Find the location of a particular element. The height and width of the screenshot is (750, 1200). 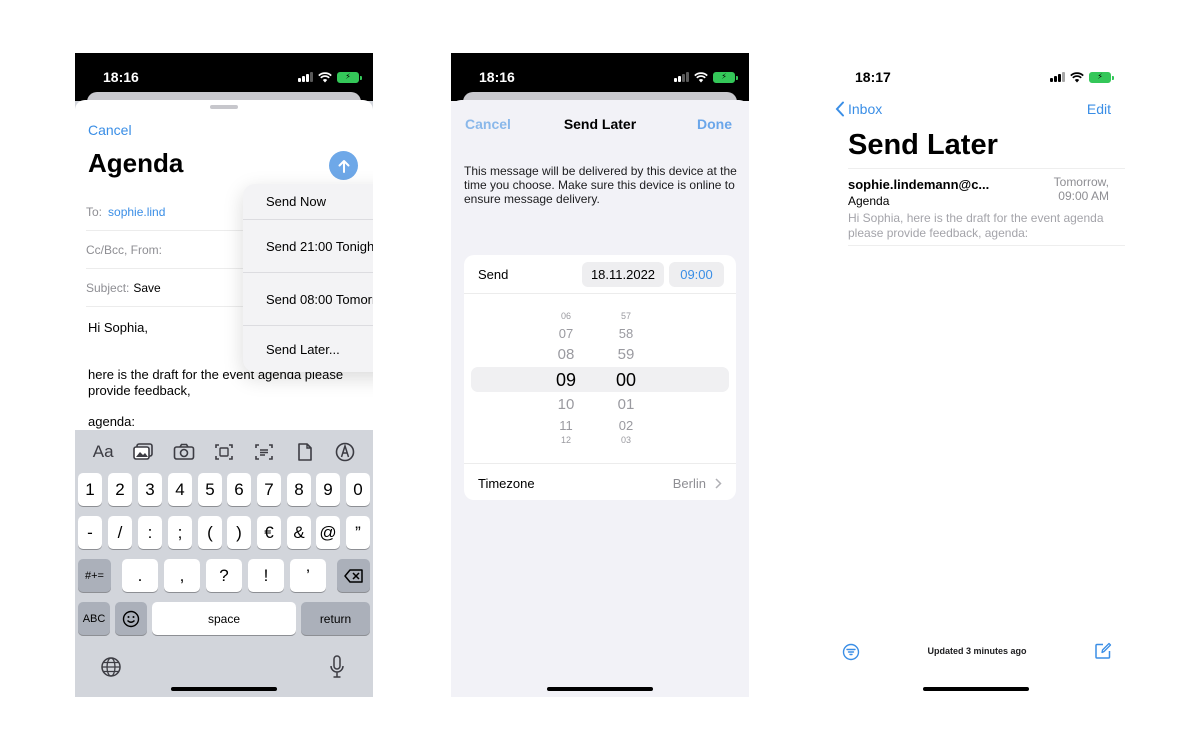

key: 8 is located at coordinates (299, 489).